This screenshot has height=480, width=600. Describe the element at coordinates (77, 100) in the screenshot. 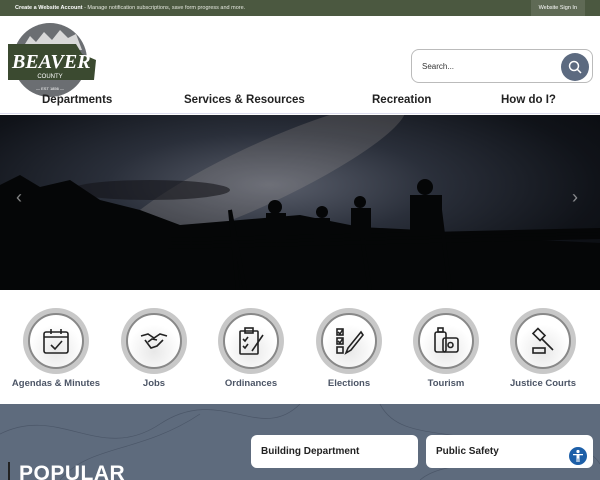

I see `nav-departments: Departments` at that location.